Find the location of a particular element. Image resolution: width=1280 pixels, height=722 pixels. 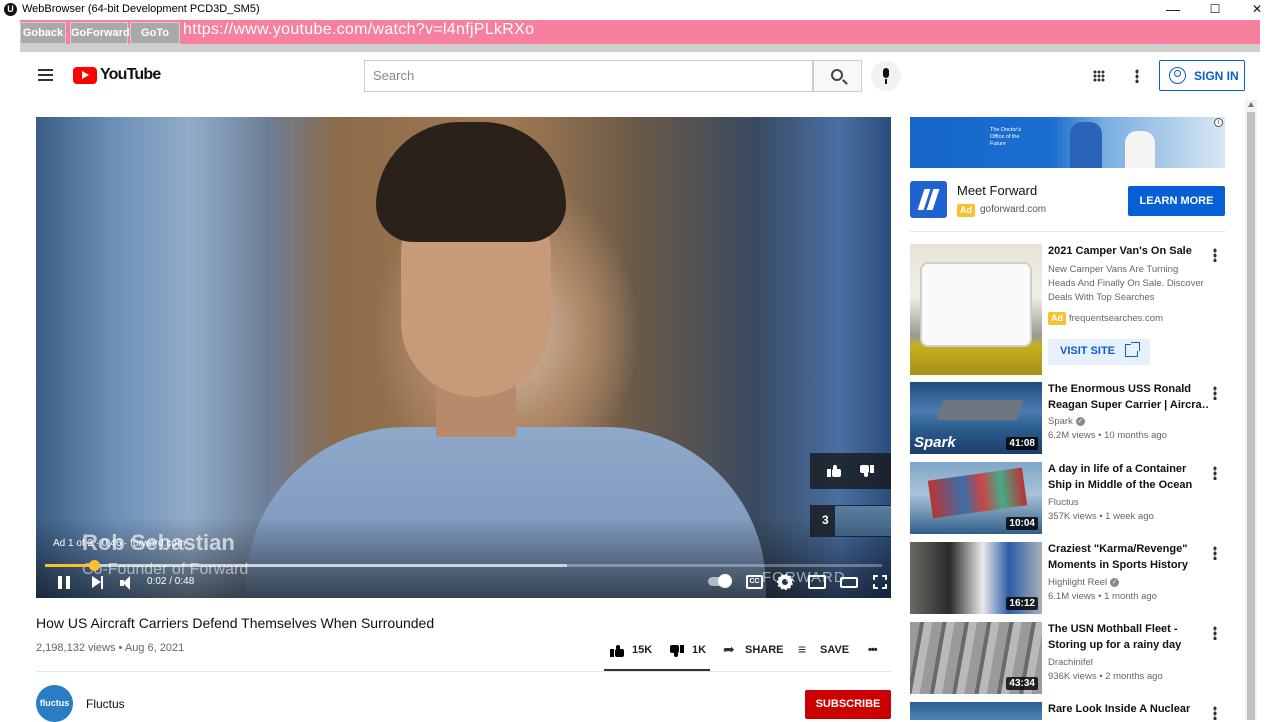

related-channel: Highlight Reel ✓ is located at coordinates (1084, 582).